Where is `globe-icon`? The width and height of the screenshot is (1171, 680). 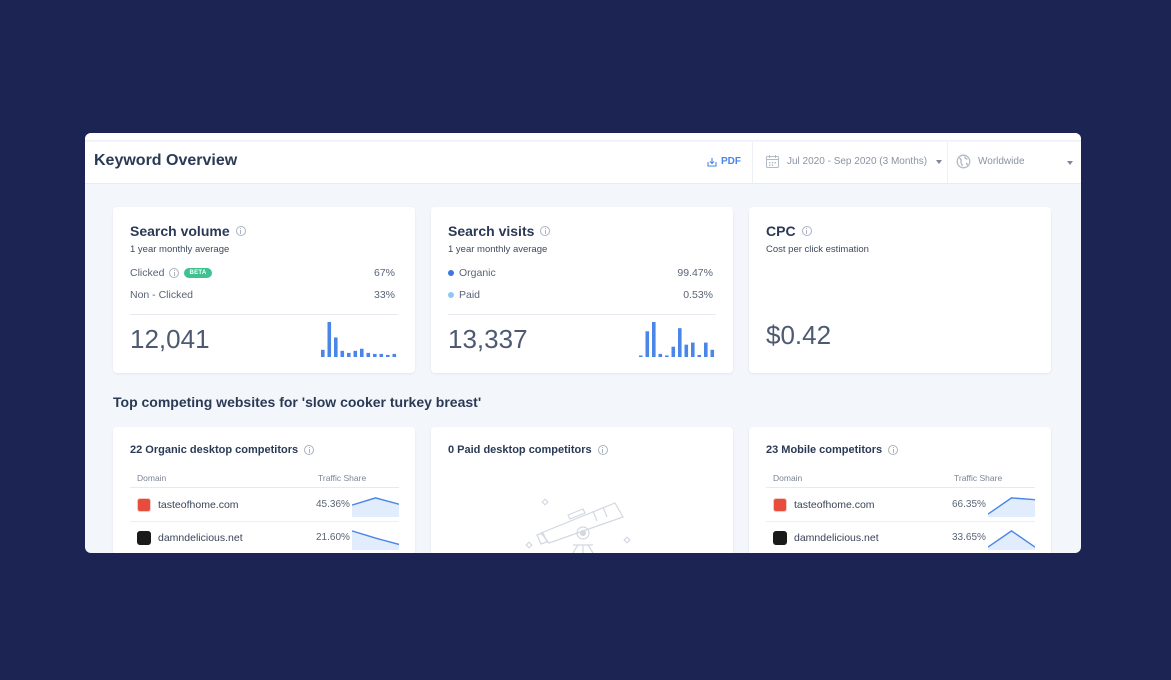
globe-icon is located at coordinates (963, 161).